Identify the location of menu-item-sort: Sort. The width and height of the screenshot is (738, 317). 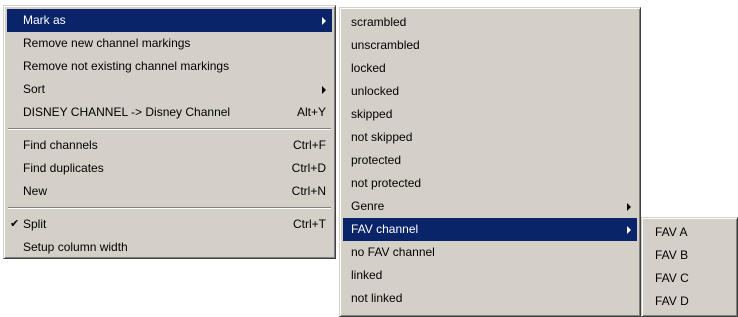
(169, 89).